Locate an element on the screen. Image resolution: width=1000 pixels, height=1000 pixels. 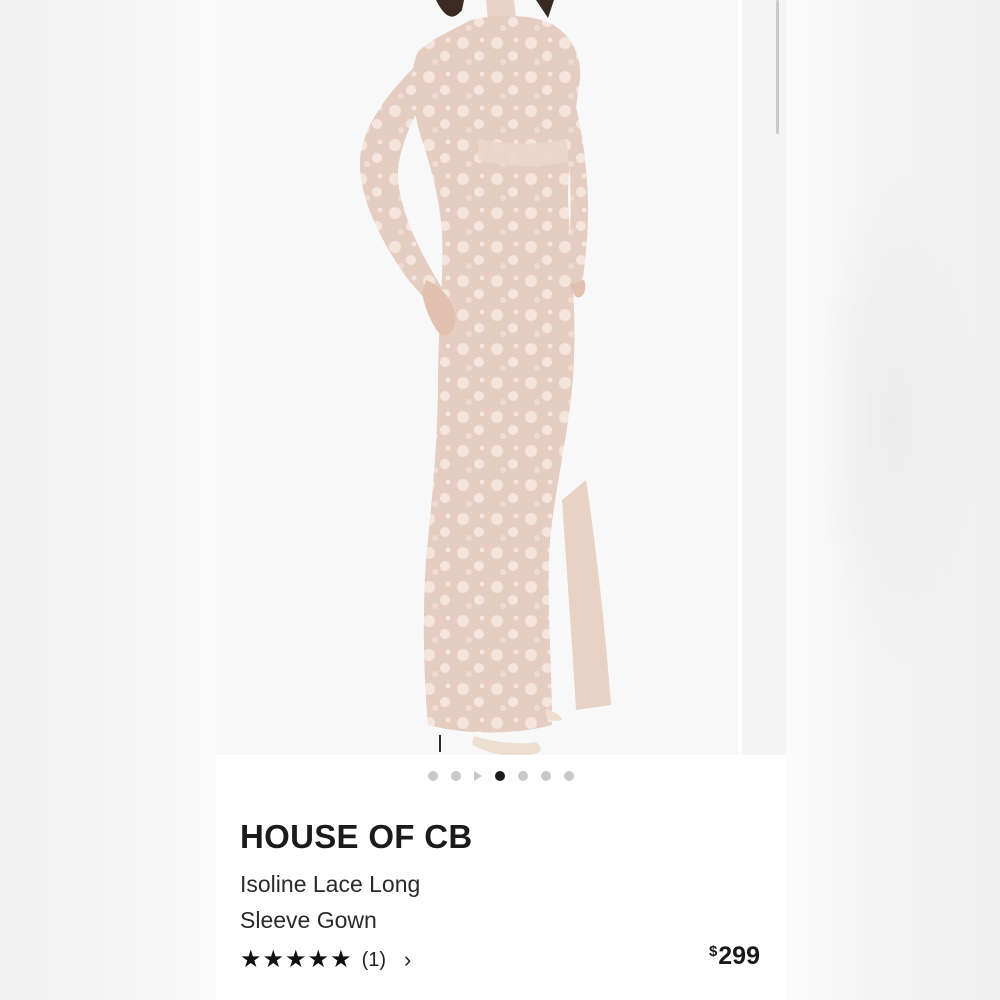
product-price: $ 299 is located at coordinates (734, 956).